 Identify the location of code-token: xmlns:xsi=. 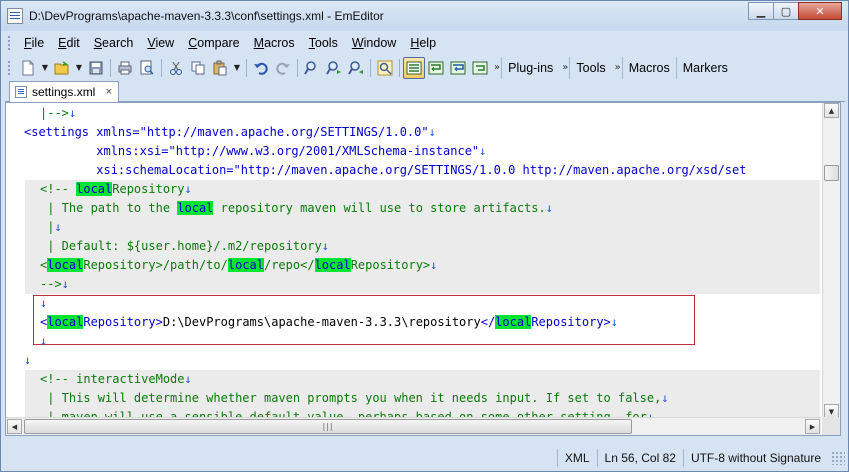
(132, 151).